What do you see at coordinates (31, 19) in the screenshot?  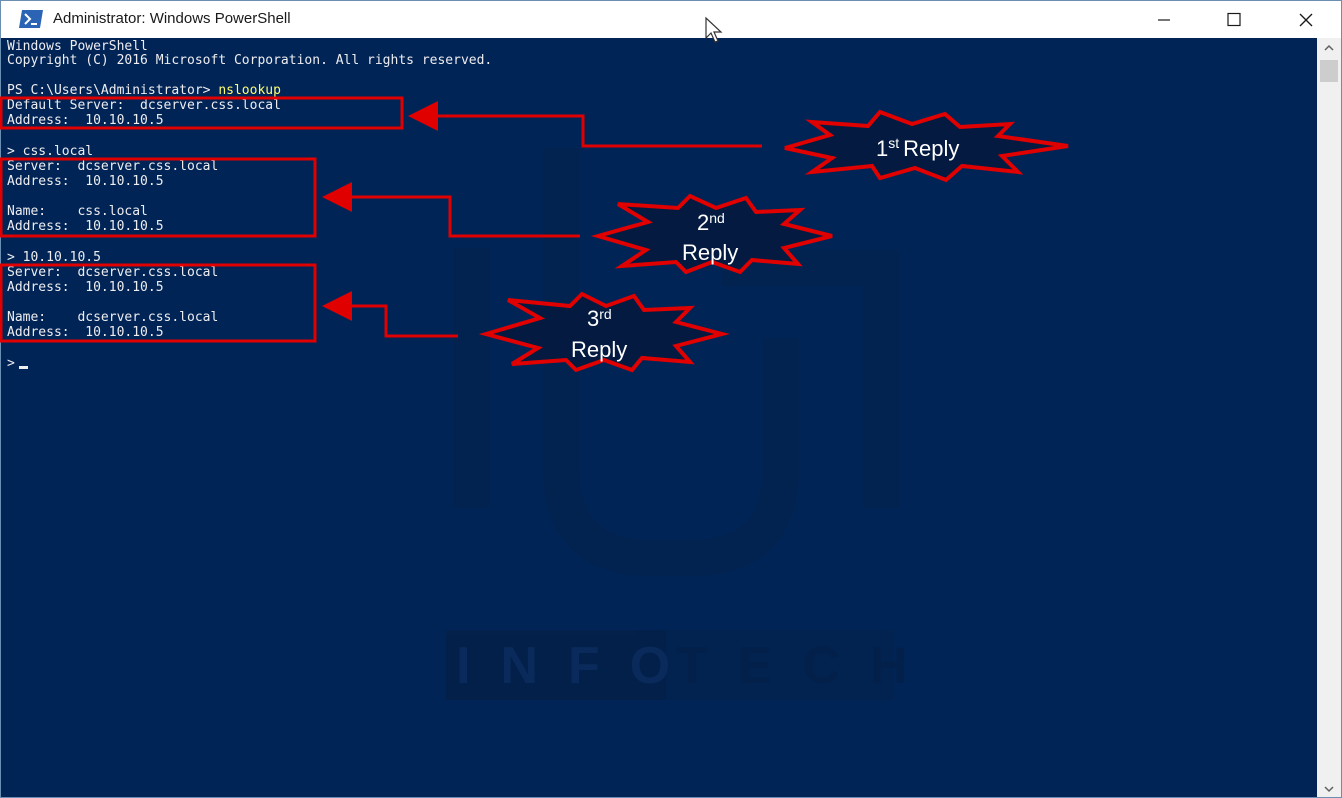 I see `powershell-icon` at bounding box center [31, 19].